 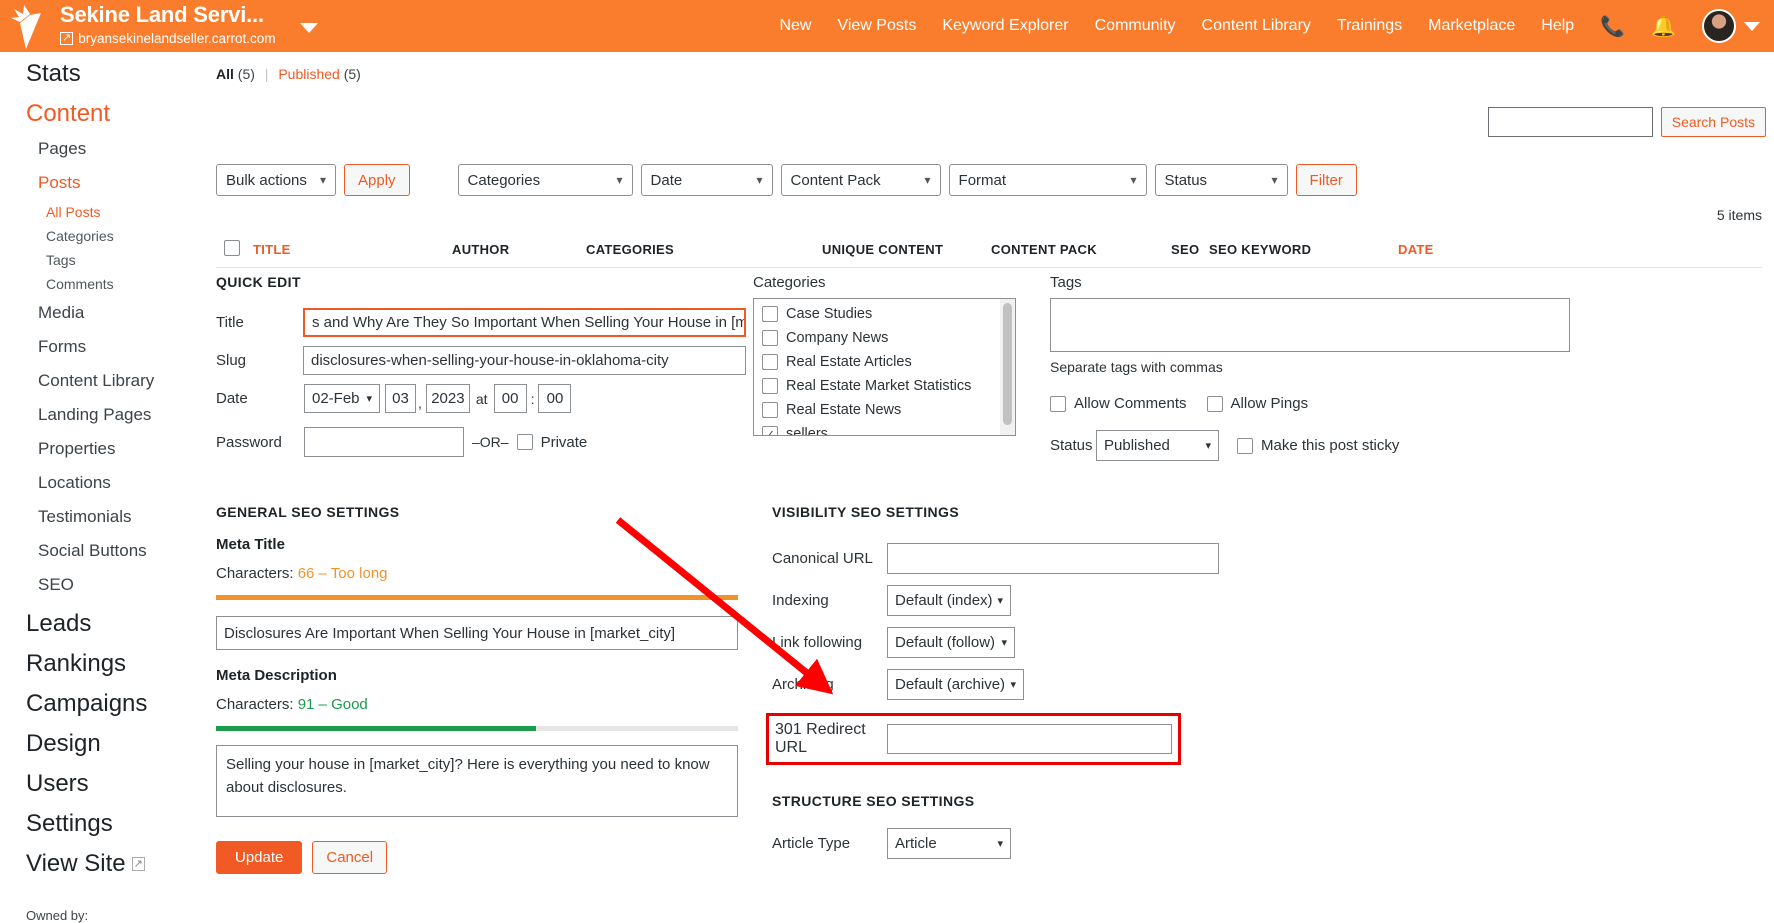 What do you see at coordinates (350, 857) in the screenshot?
I see `cancel-button: Cancel` at bounding box center [350, 857].